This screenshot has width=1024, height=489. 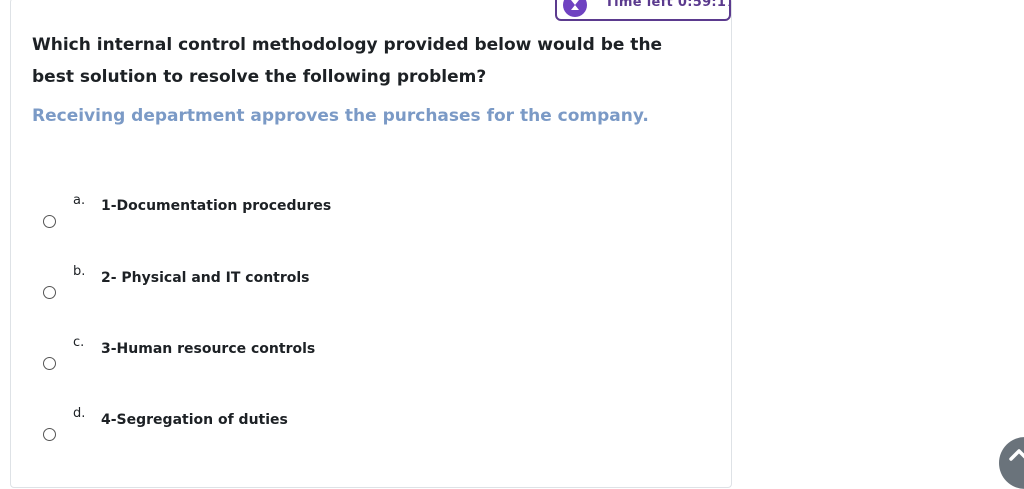 I want to click on option-label: 4-Segregation of duties, so click(x=194, y=420).